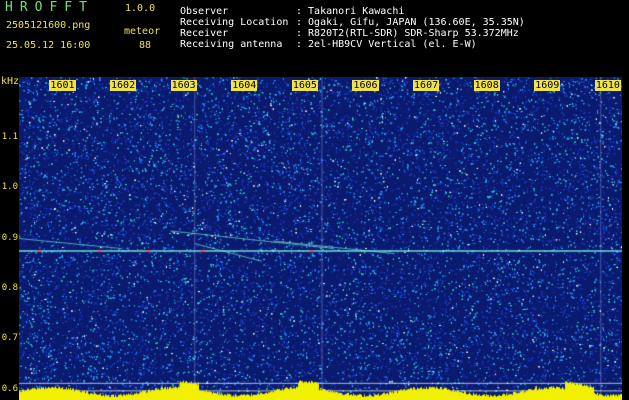  What do you see at coordinates (140, 8) in the screenshot?
I see `app-version: 1.0.0` at bounding box center [140, 8].